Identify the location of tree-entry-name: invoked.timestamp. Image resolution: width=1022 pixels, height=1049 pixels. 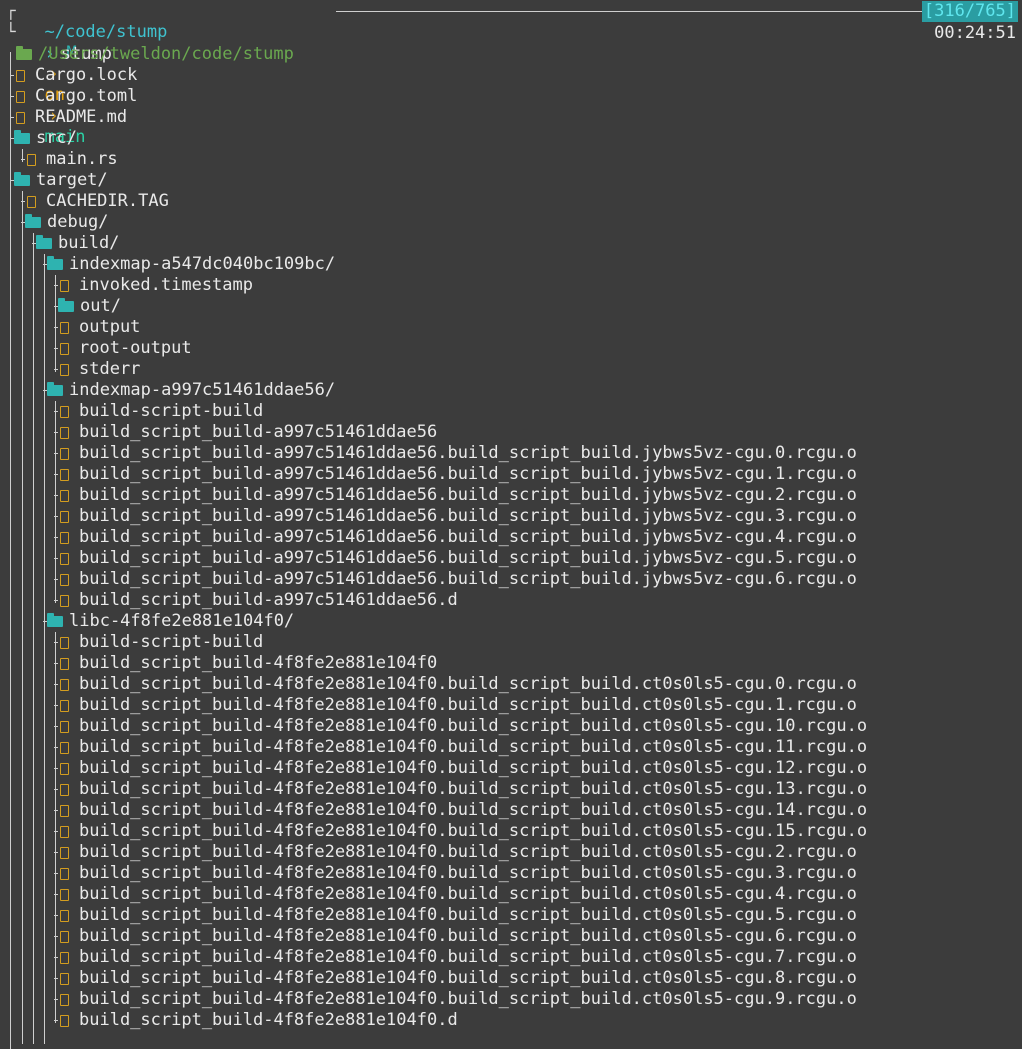
(166, 285).